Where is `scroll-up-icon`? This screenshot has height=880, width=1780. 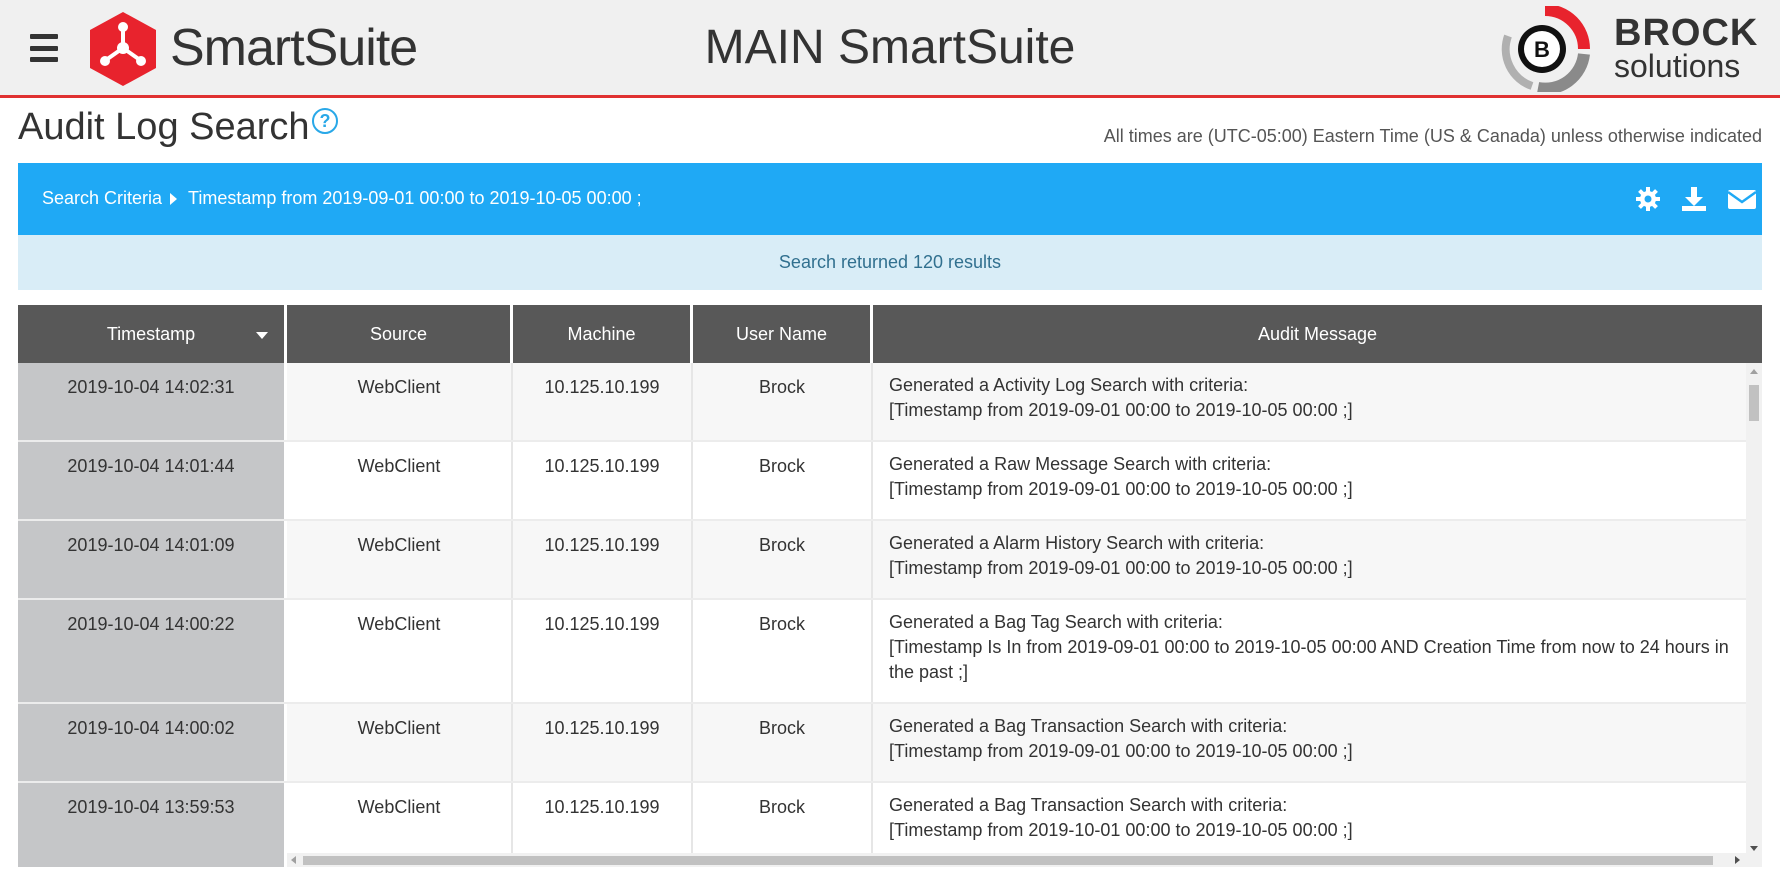
scroll-up-icon is located at coordinates (1754, 371).